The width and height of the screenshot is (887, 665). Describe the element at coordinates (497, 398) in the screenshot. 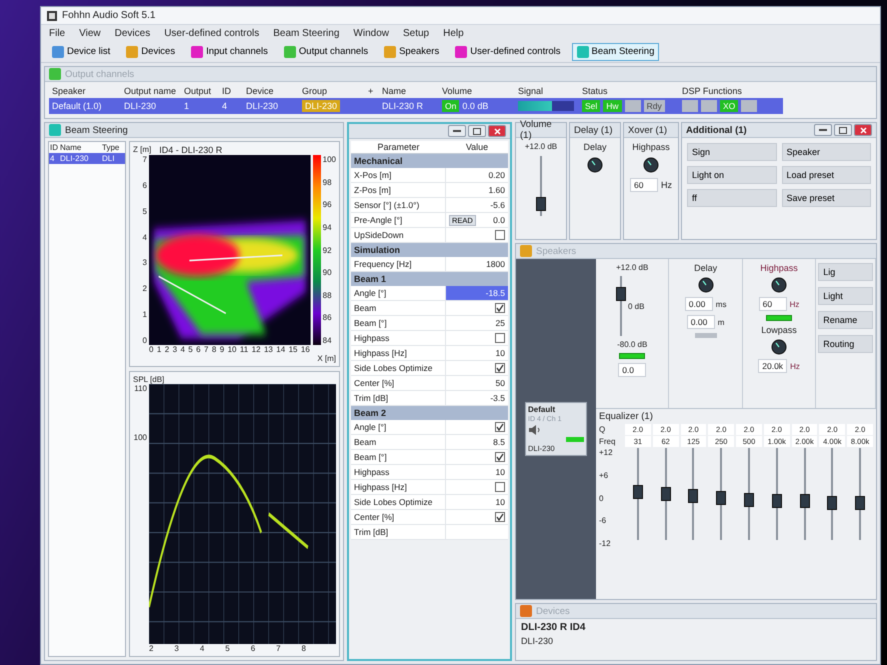

I see `value-text: -3.5` at that location.